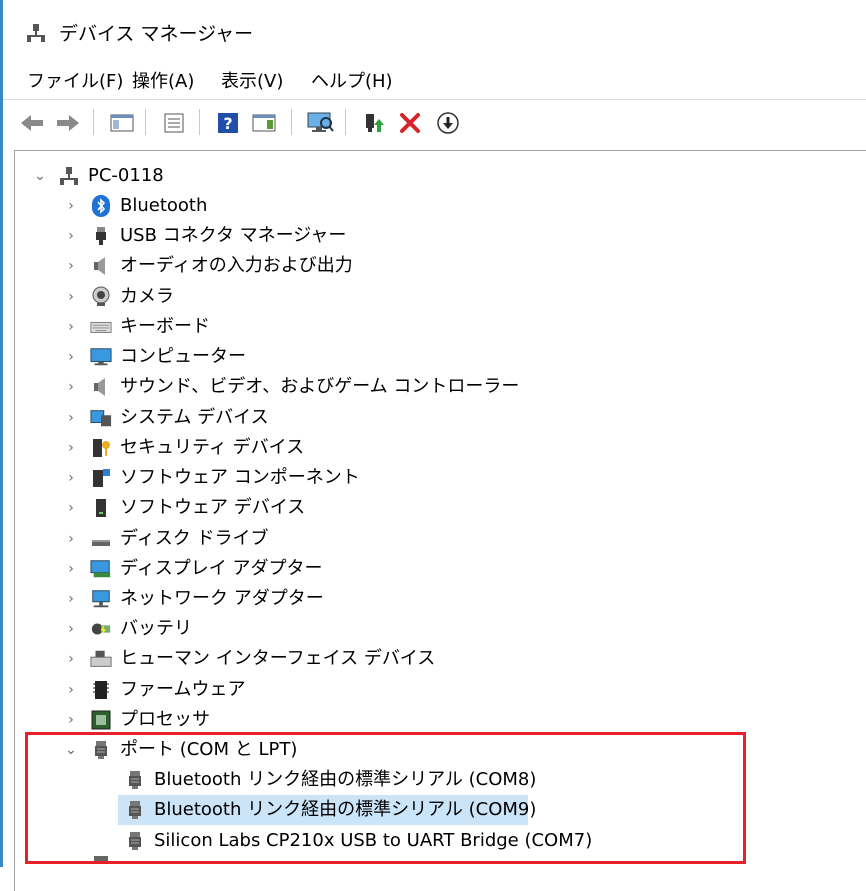 The height and width of the screenshot is (891, 866). What do you see at coordinates (101, 418) in the screenshot?
I see `system-devices-icon` at bounding box center [101, 418].